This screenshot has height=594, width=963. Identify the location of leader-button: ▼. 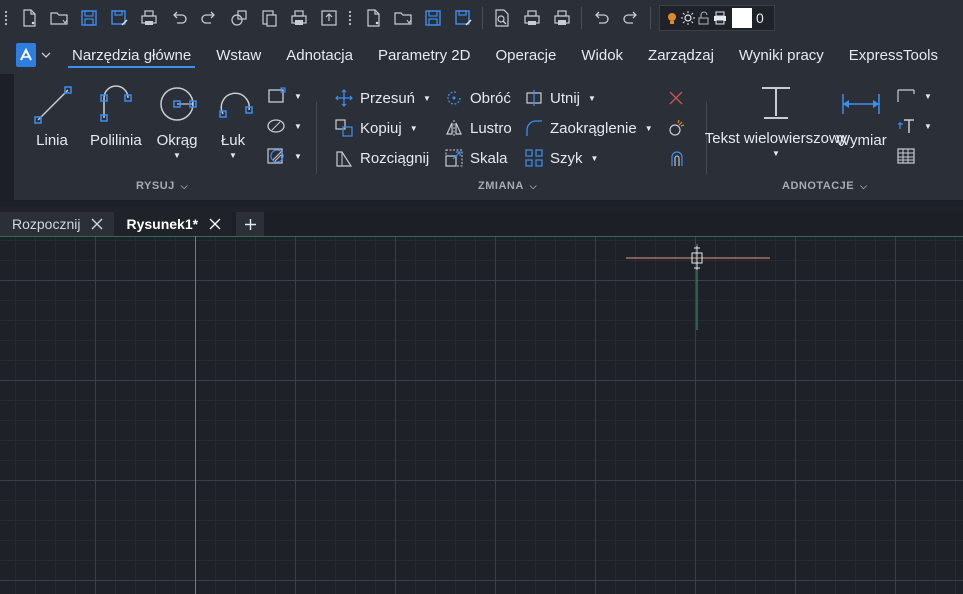
(914, 96).